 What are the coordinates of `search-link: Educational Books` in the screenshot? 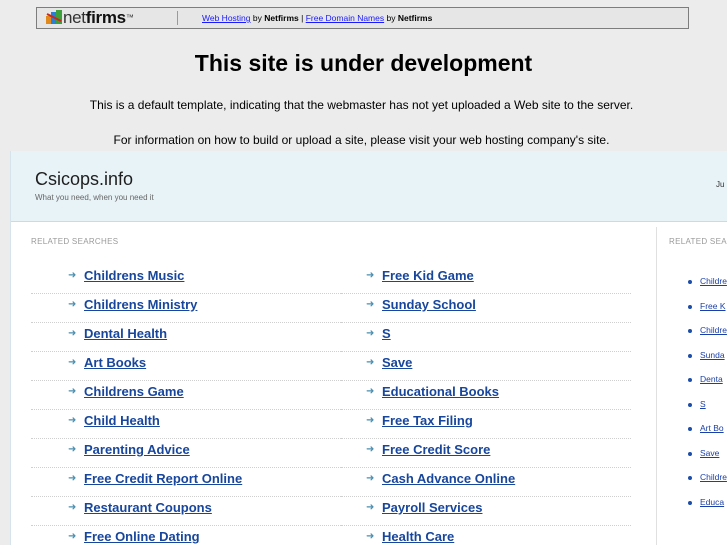 It's located at (440, 392).